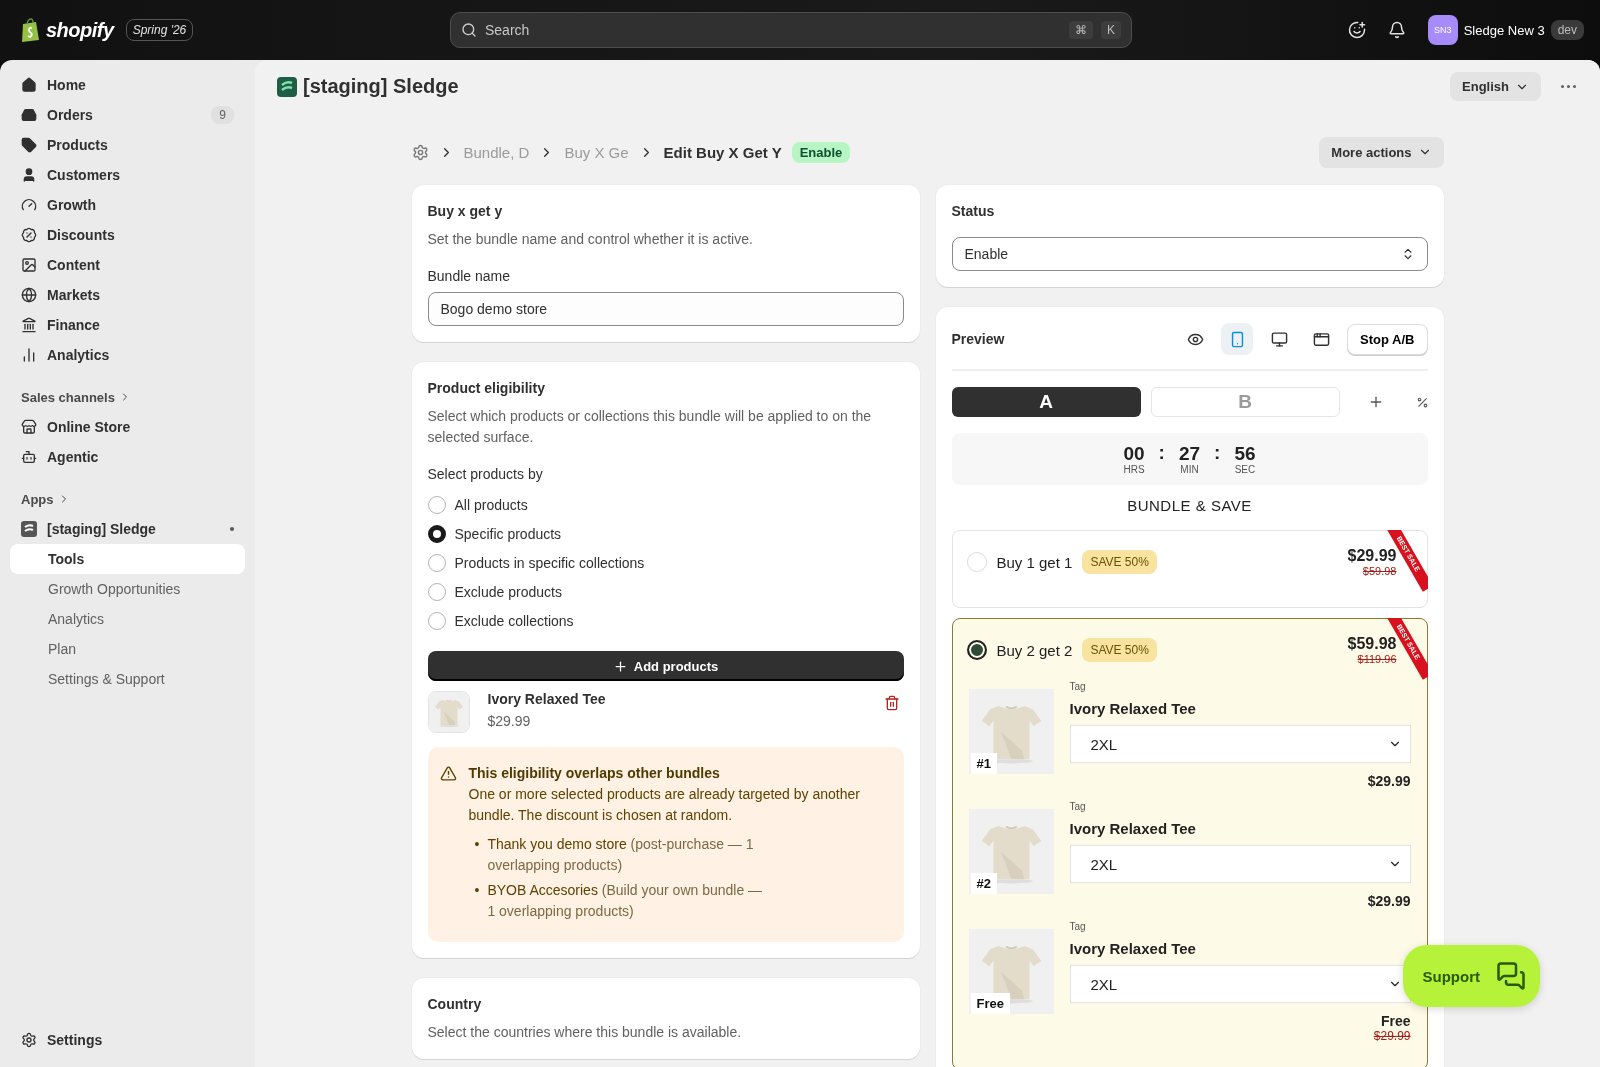  Describe the element at coordinates (29, 235) in the screenshot. I see `percent-badge-icon` at that location.